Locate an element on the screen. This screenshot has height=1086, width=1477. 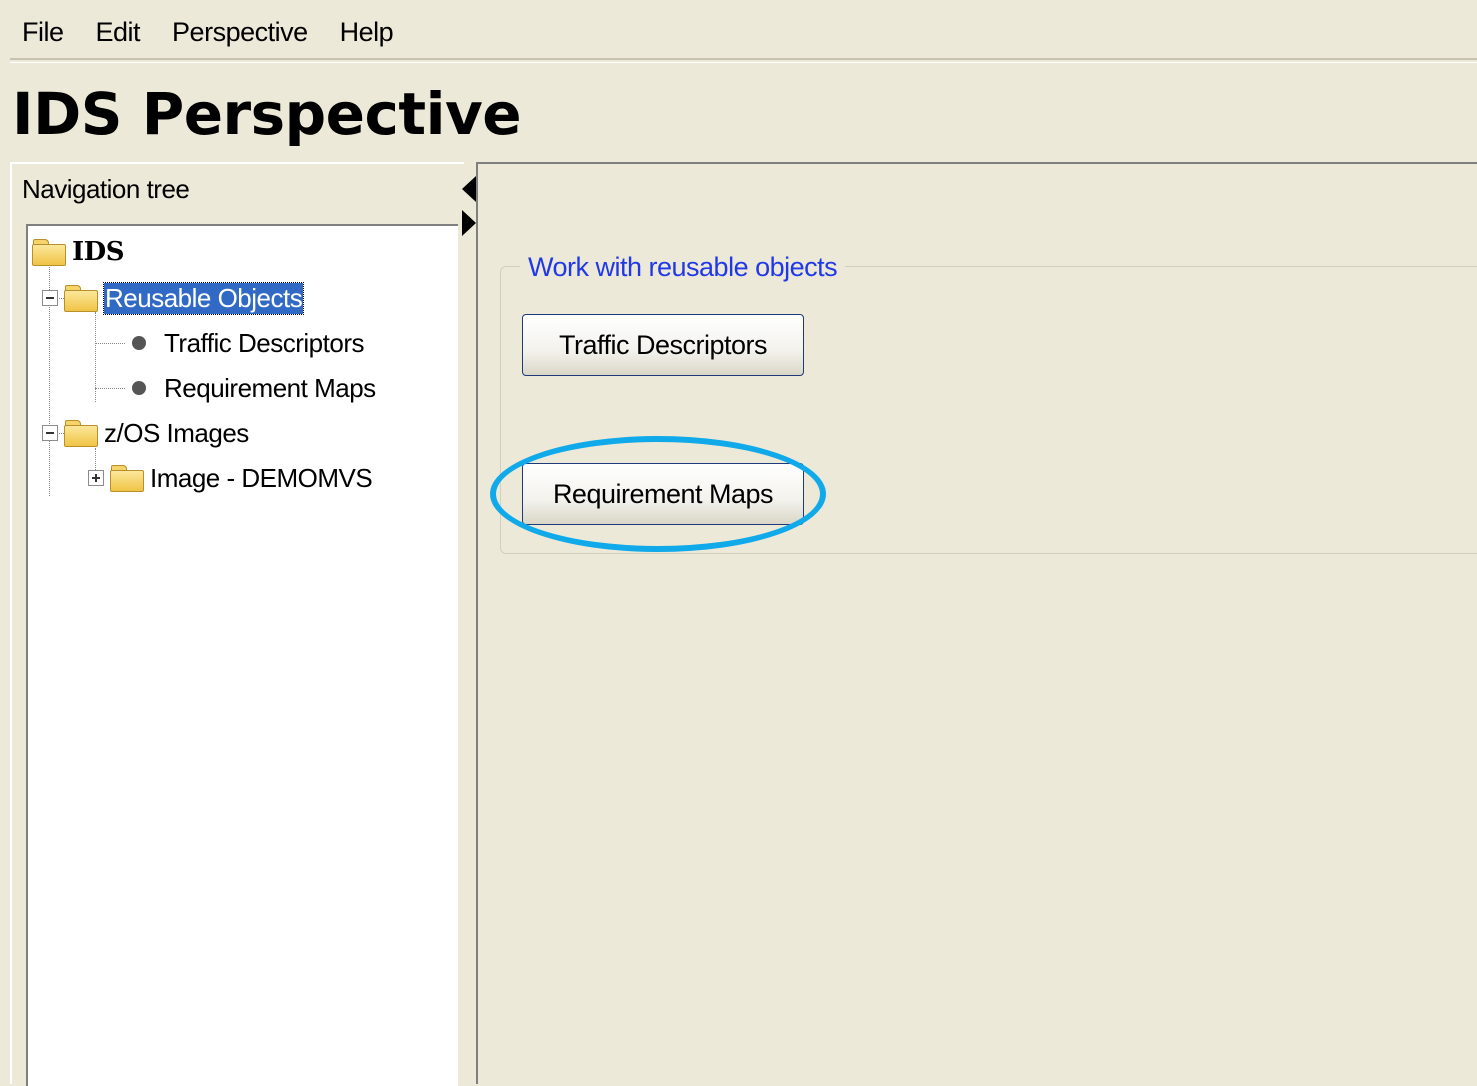
collapse-left-arrow-icon is located at coordinates (469, 189).